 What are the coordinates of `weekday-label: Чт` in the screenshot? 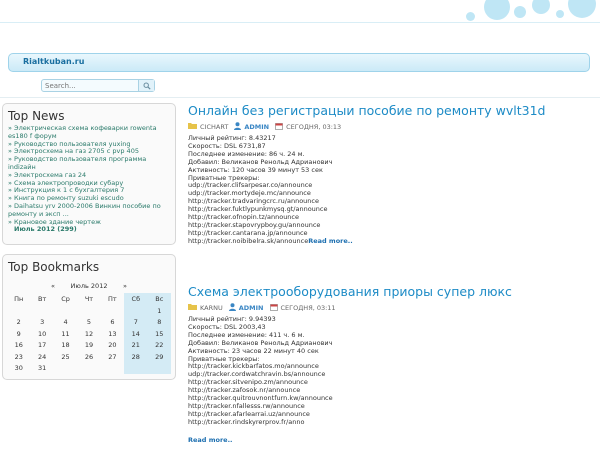 It's located at (89, 299).